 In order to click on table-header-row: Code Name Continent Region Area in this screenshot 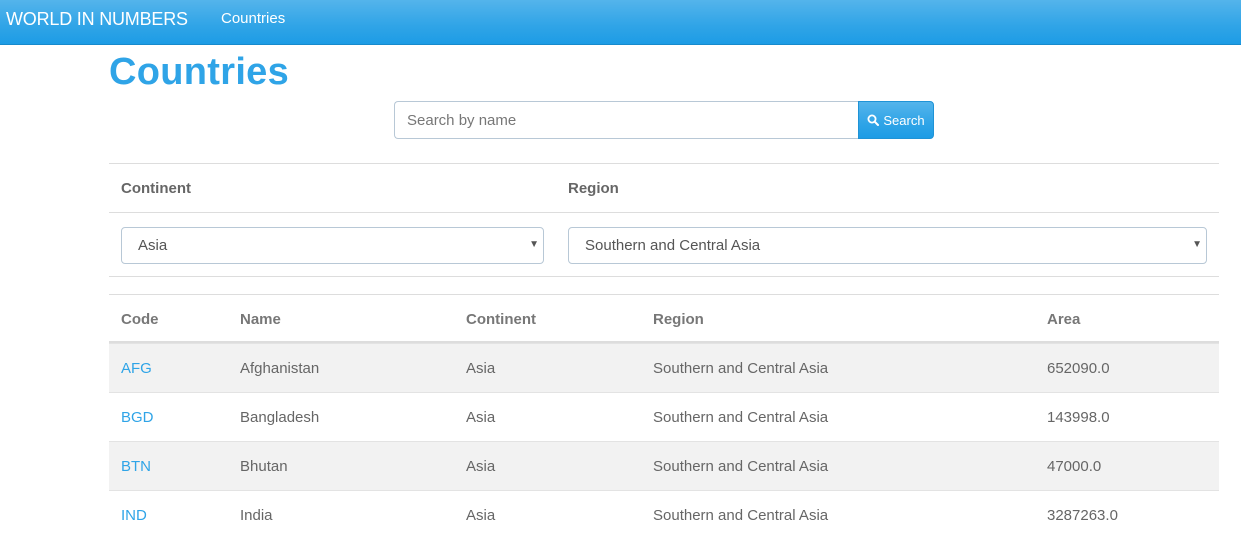, I will do `click(664, 319)`.